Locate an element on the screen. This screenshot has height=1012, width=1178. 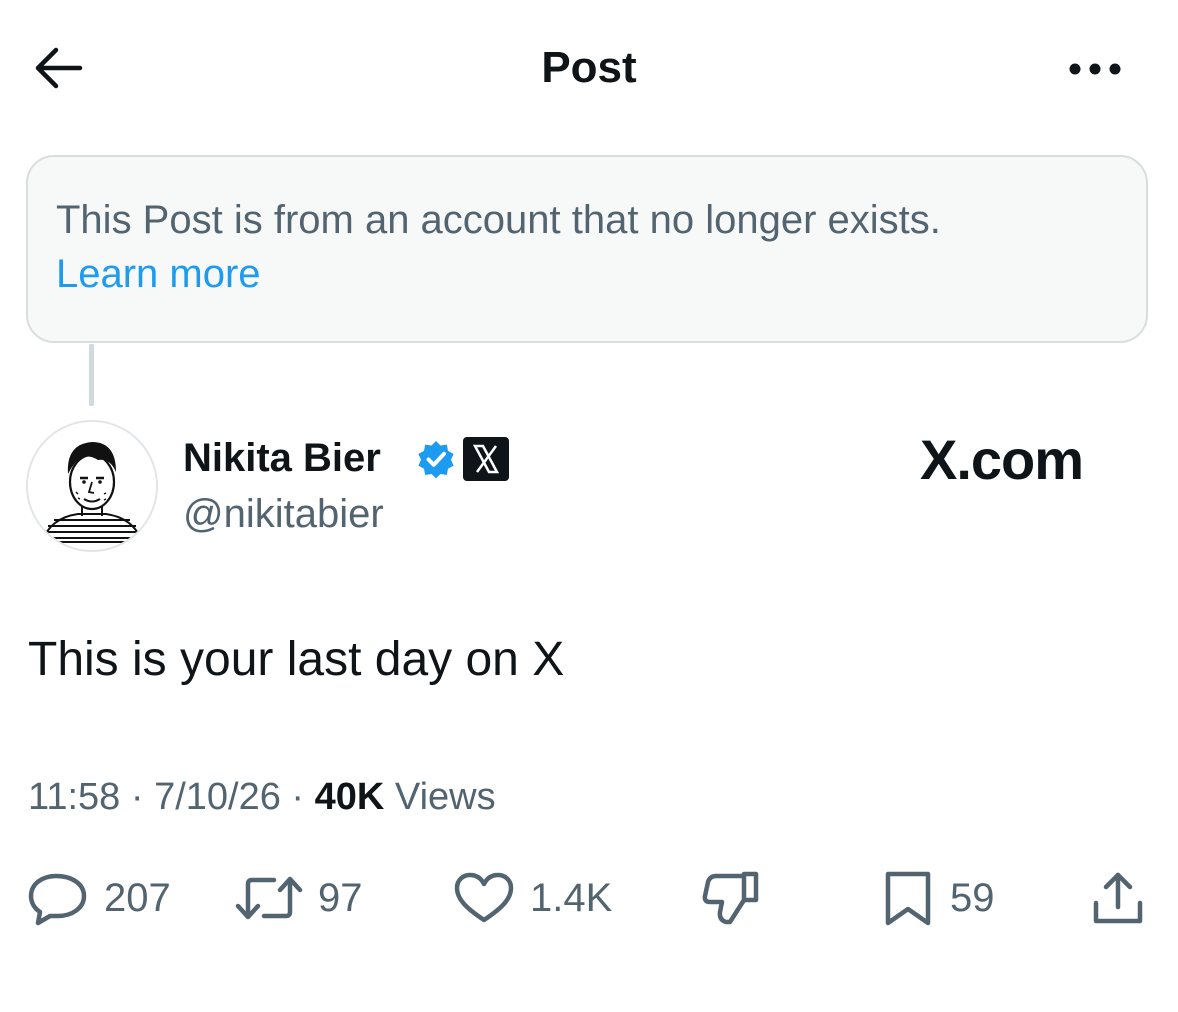
verified-badge-icon is located at coordinates (436, 460).